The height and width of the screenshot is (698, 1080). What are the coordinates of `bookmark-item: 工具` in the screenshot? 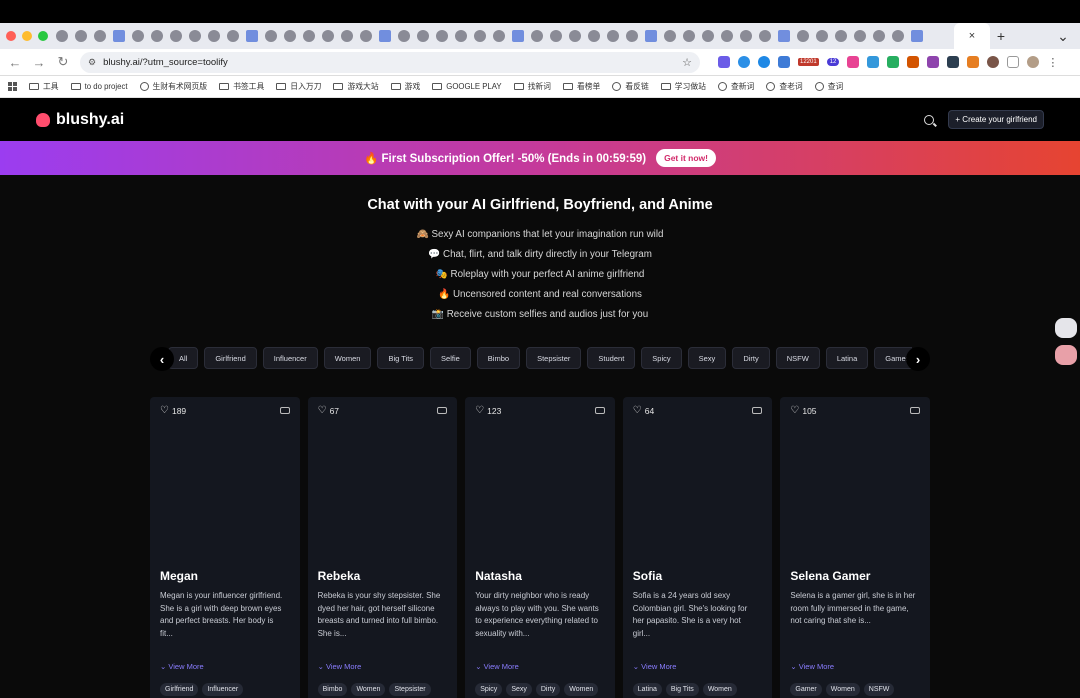 It's located at (44, 86).